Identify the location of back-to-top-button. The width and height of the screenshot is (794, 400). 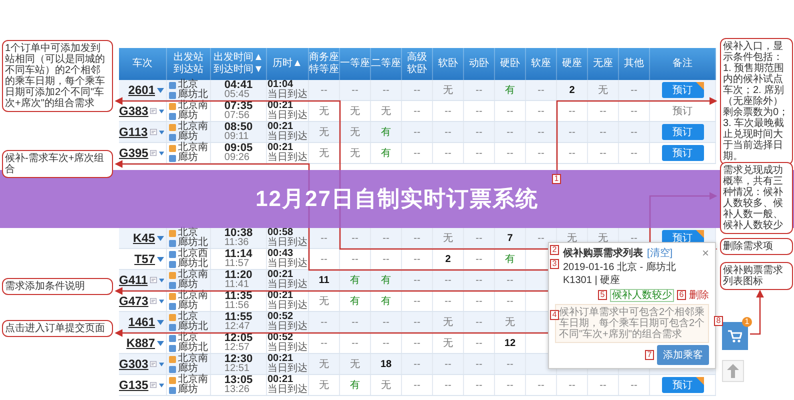
(733, 371).